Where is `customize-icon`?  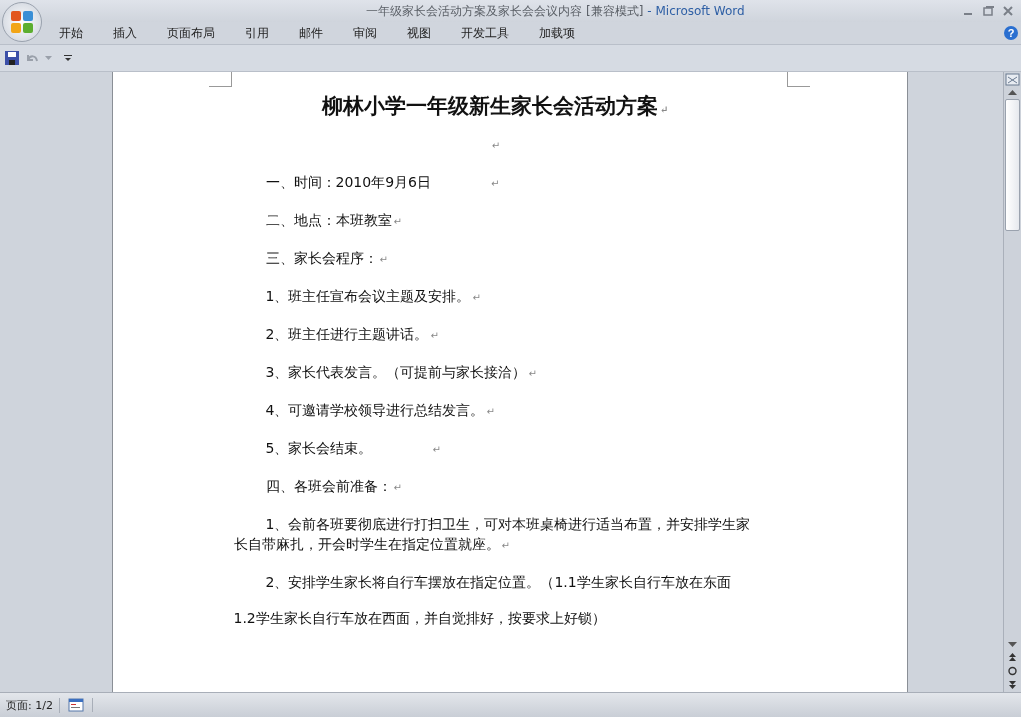
customize-icon is located at coordinates (68, 58).